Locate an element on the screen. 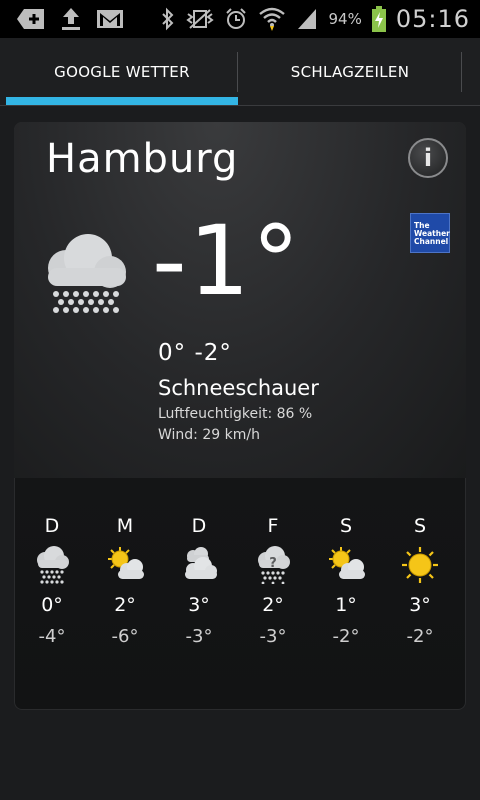 The image size is (480, 800). current-temperature: -1° is located at coordinates (227, 261).